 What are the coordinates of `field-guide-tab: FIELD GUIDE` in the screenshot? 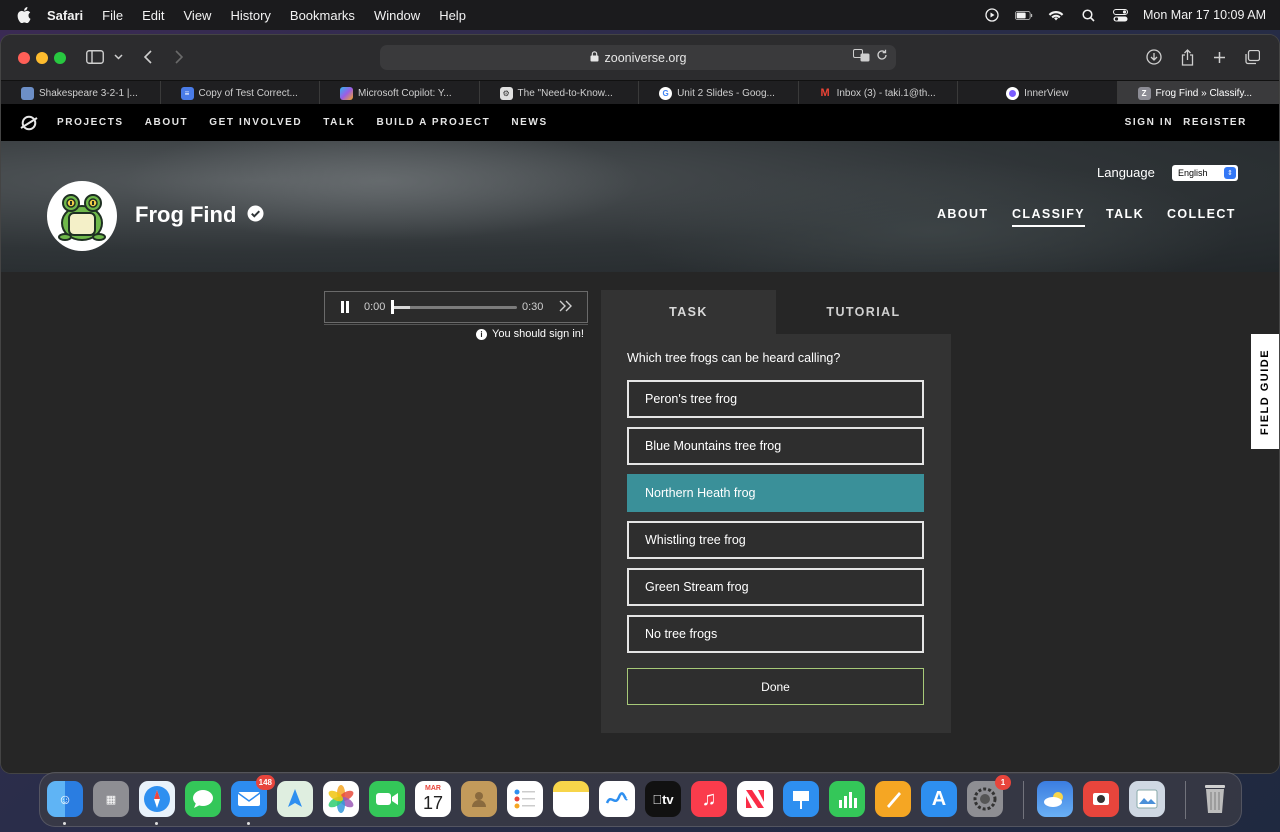 It's located at (1265, 391).